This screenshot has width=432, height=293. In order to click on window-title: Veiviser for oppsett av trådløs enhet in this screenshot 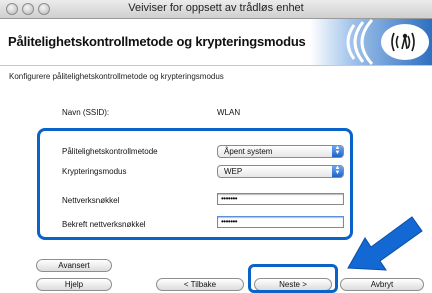, I will do `click(216, 8)`.